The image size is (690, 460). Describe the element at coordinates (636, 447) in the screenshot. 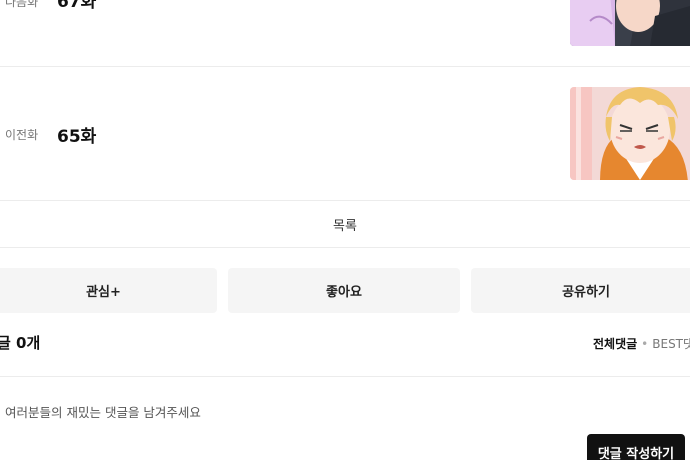

I see `write-comment-button: 댓글 작성하기` at that location.